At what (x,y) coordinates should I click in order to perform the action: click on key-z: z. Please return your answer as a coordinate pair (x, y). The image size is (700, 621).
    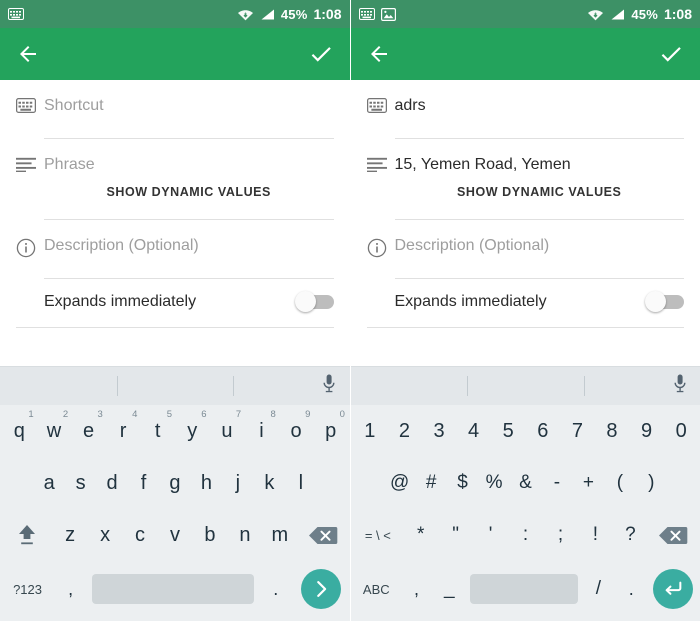
    Looking at the image, I should click on (70, 535).